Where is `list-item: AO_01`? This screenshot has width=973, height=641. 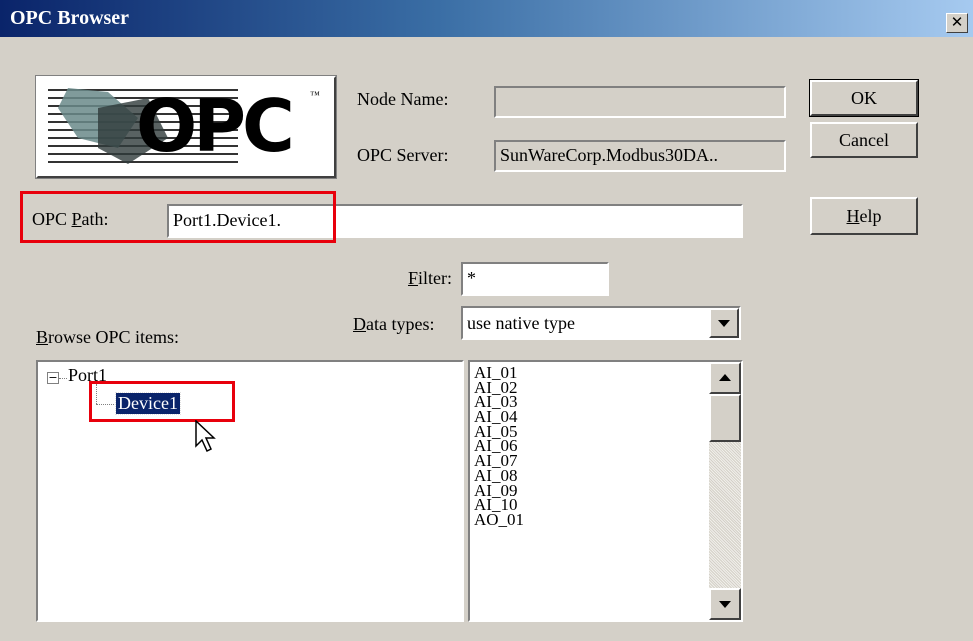 list-item: AO_01 is located at coordinates (589, 519).